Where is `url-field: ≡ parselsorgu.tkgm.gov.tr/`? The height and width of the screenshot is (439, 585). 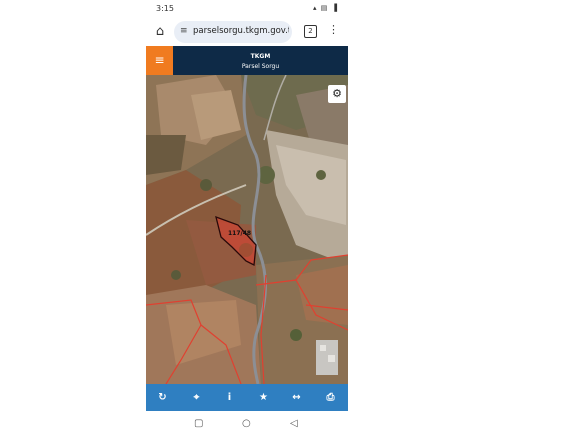 url-field: ≡ parselsorgu.tkgm.gov.tr/ is located at coordinates (233, 32).